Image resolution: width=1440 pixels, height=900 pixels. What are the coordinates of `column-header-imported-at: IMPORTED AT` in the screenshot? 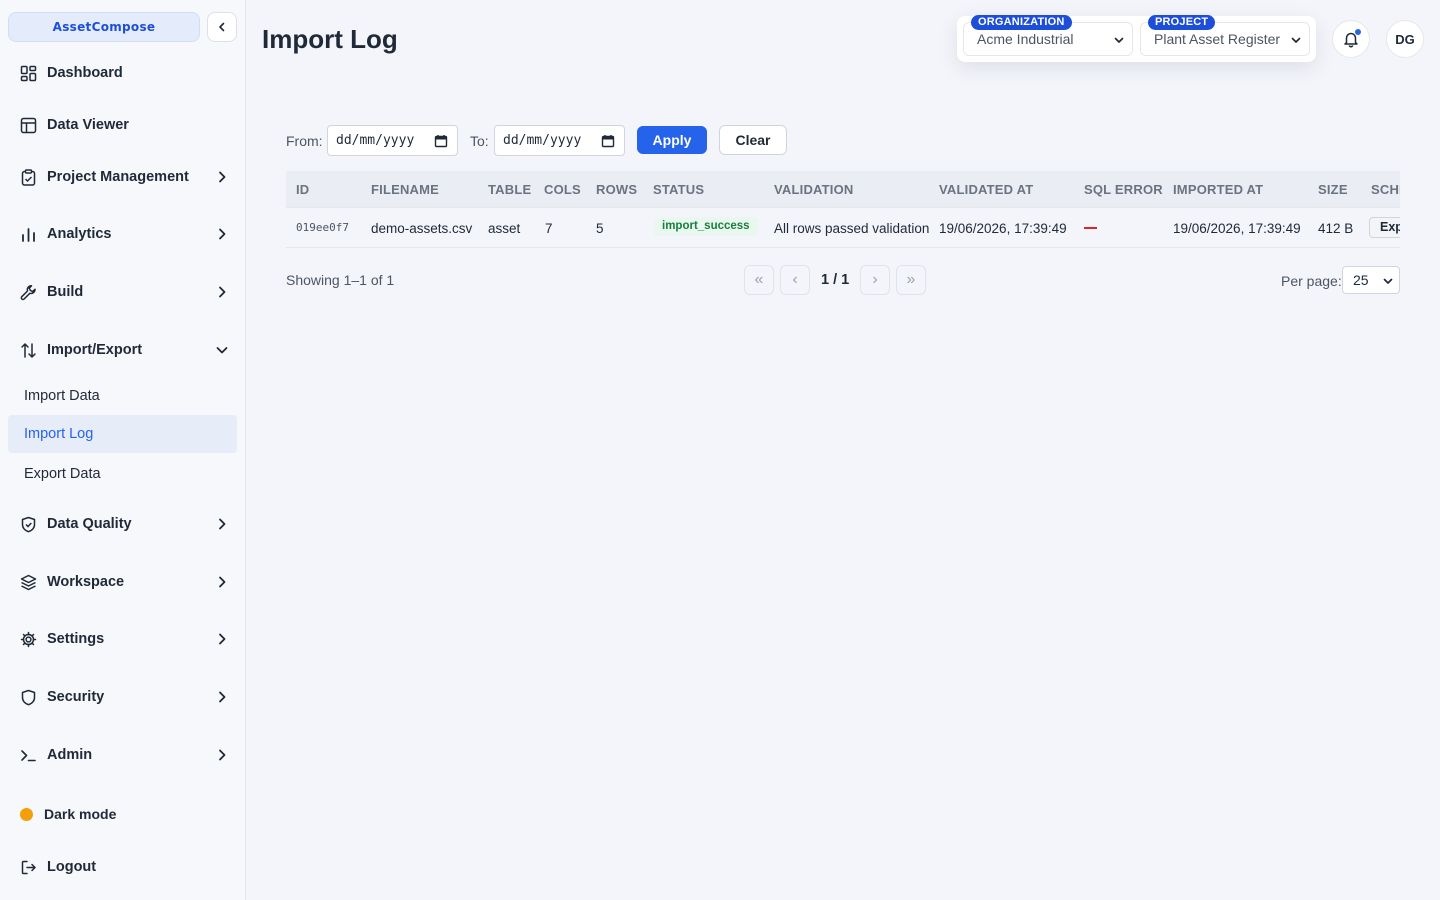 It's located at (1218, 189).